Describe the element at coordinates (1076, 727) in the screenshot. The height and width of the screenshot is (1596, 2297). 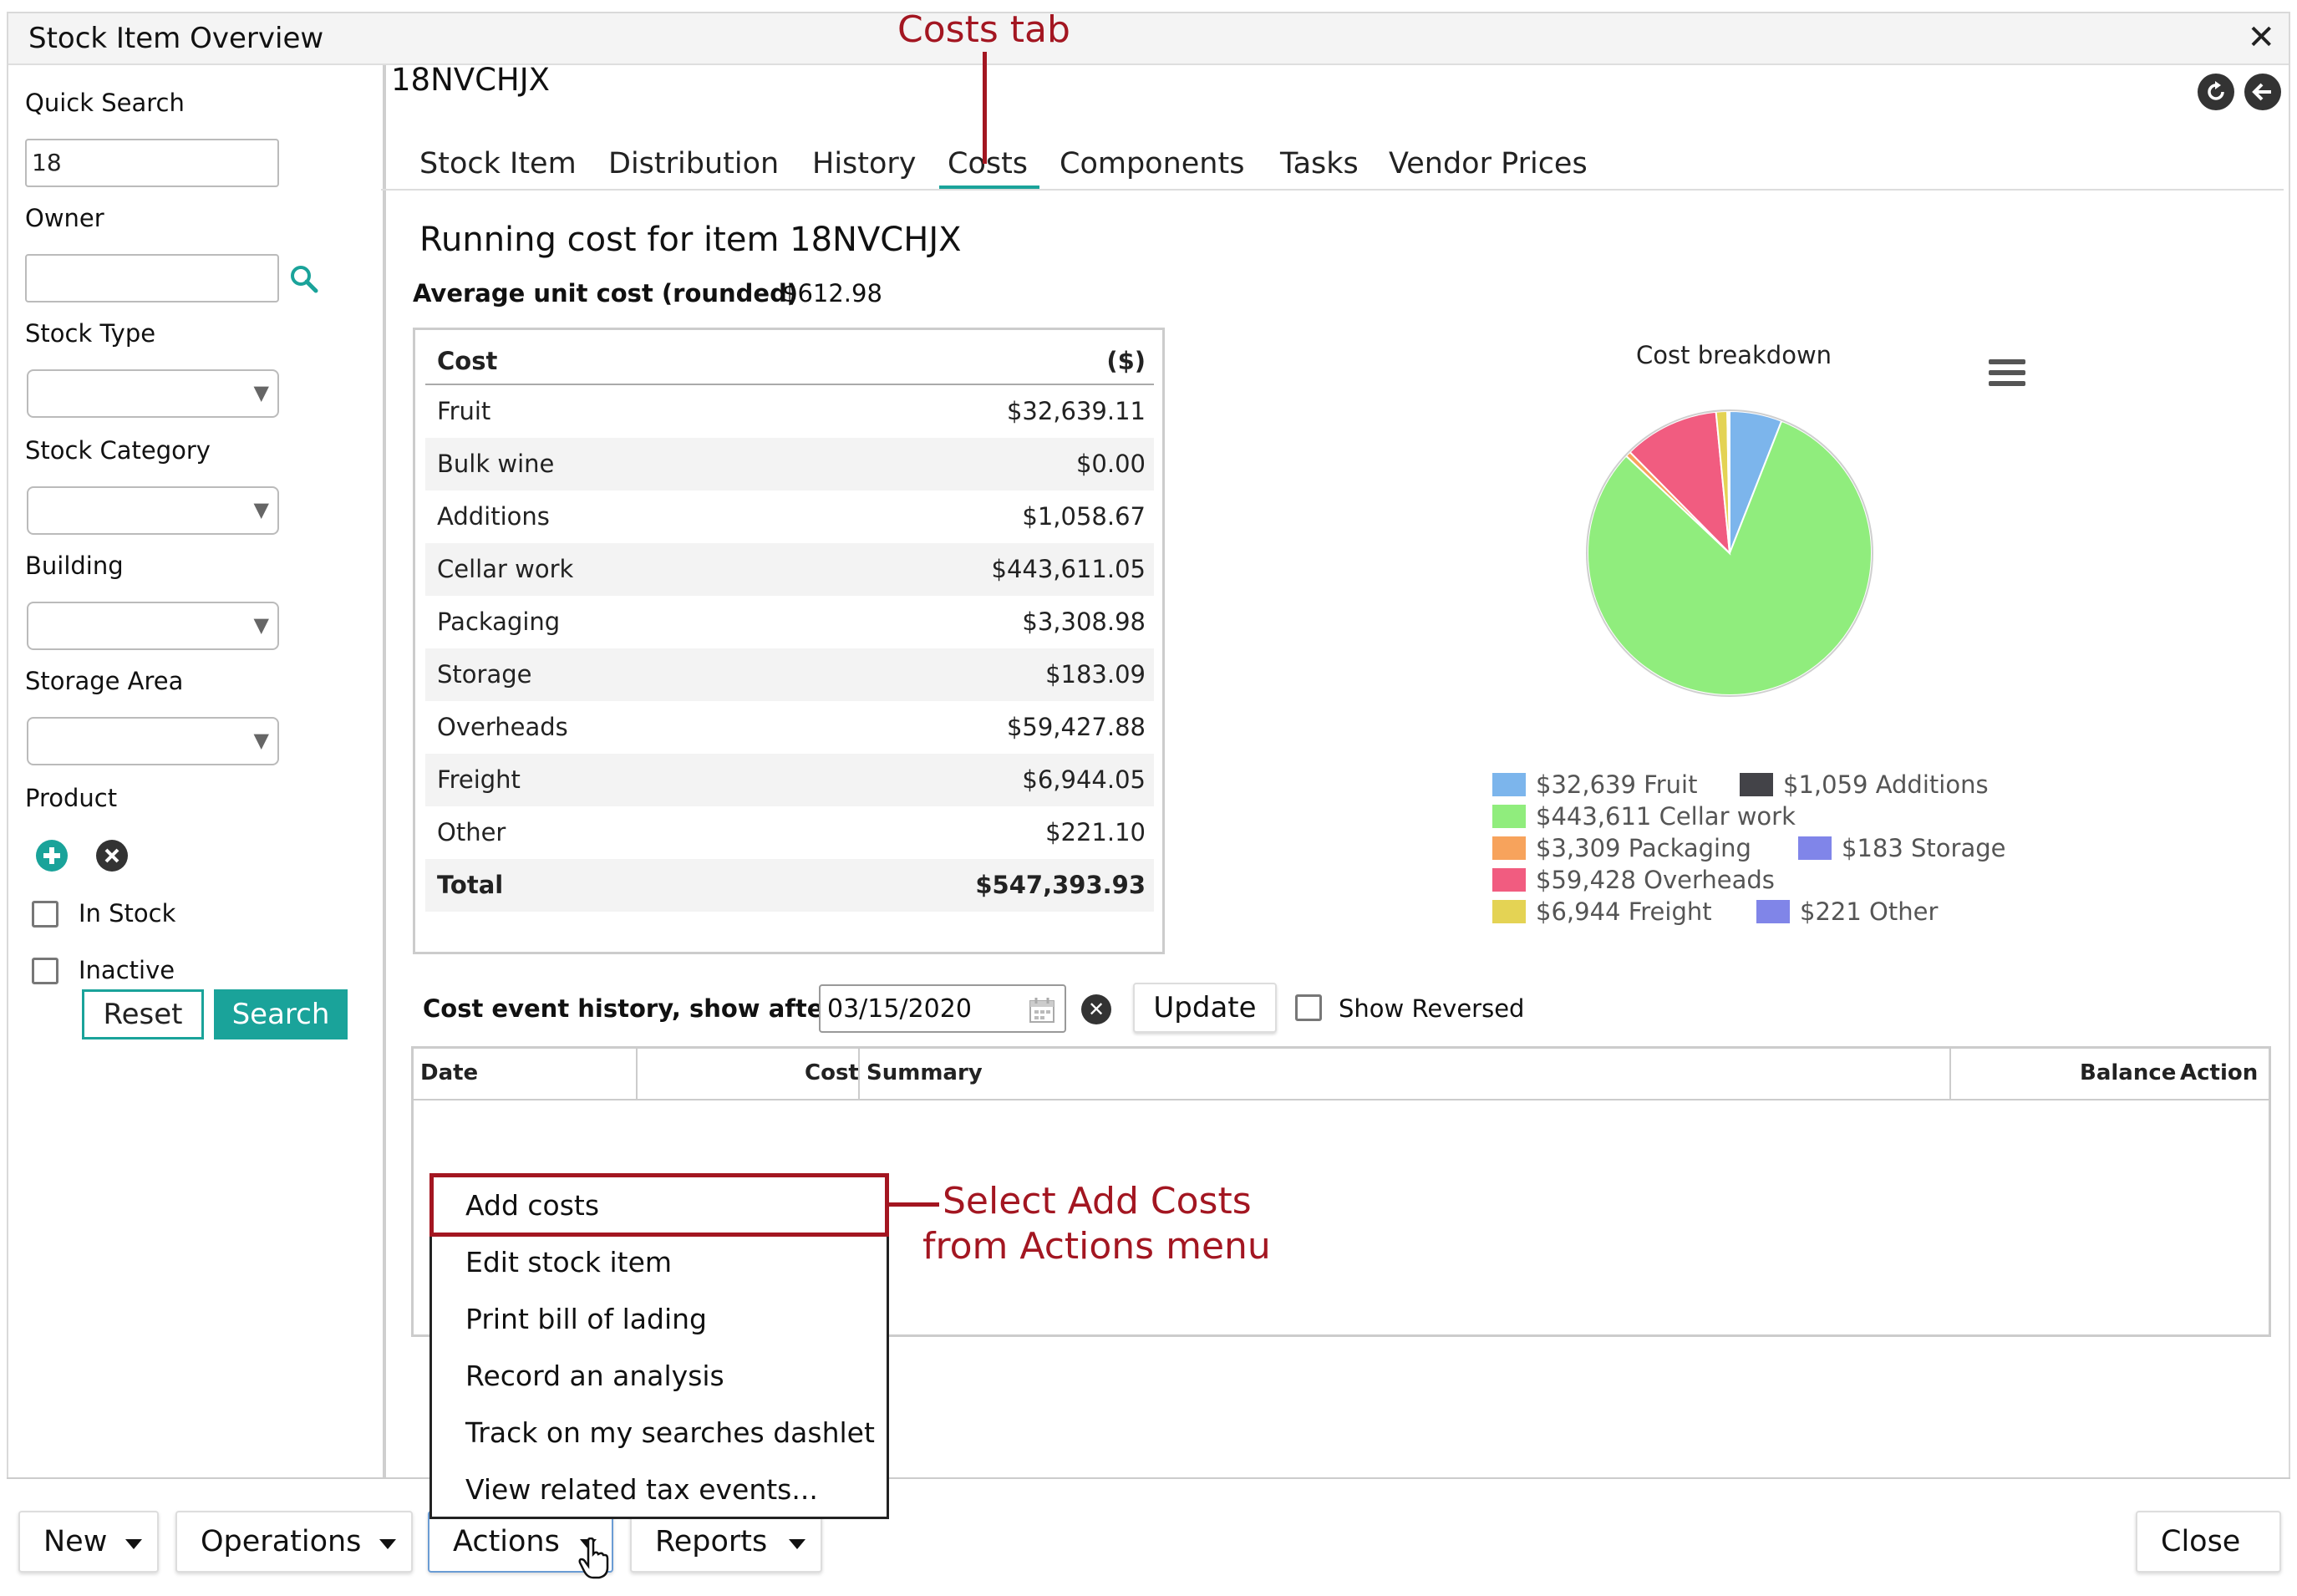
I see `cost-row-value: $59,427.88` at that location.